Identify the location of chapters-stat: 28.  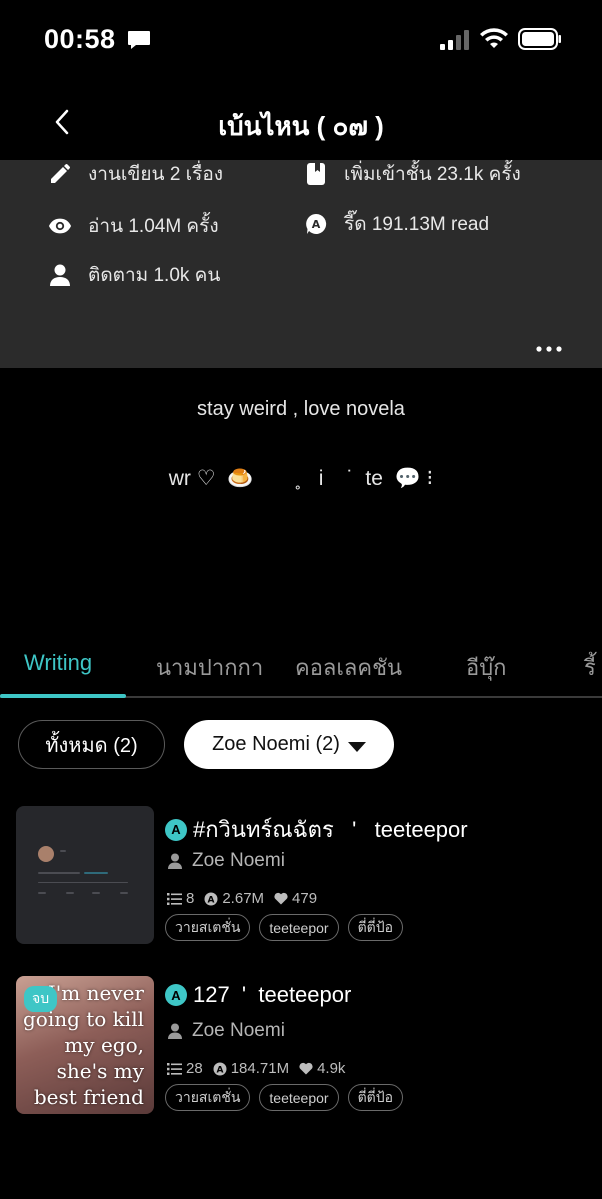
(185, 1068).